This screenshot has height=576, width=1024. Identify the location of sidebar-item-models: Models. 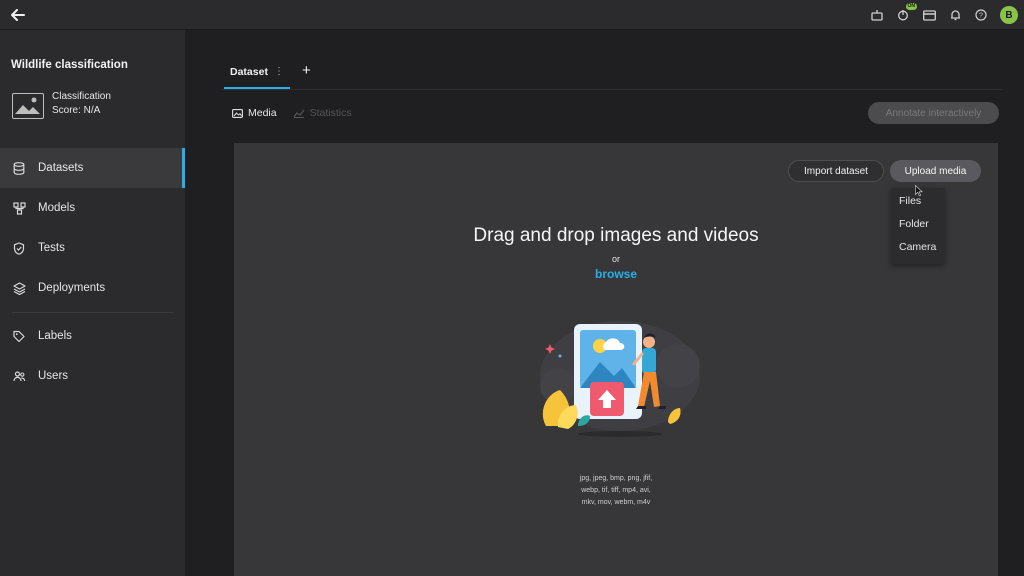
(92, 208).